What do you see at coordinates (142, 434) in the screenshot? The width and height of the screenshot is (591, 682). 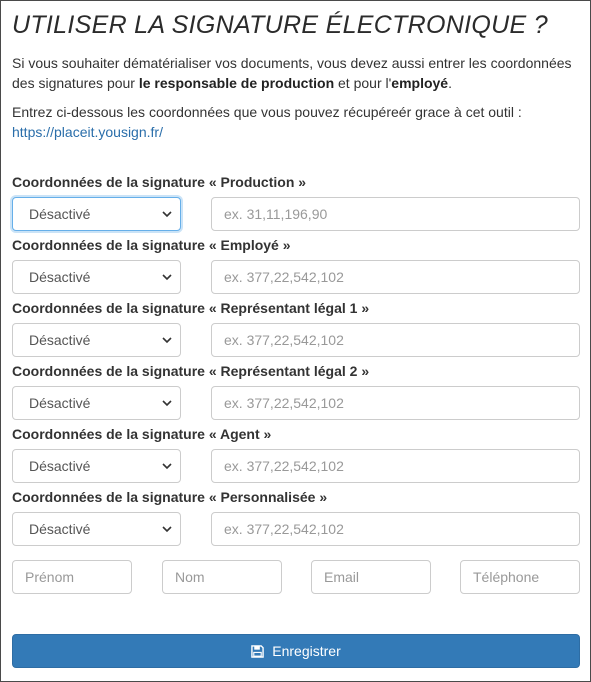 I see `label-agent: Coordonnées de la signature « Agent »` at bounding box center [142, 434].